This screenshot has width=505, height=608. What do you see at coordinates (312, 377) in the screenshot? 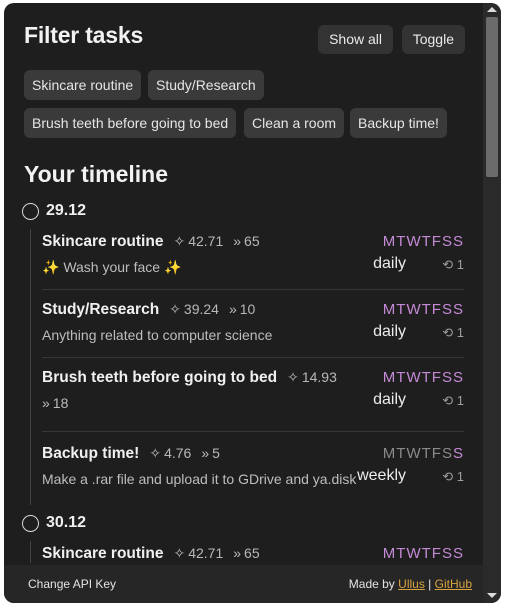
I see `task-score: ✧ 14.93` at bounding box center [312, 377].